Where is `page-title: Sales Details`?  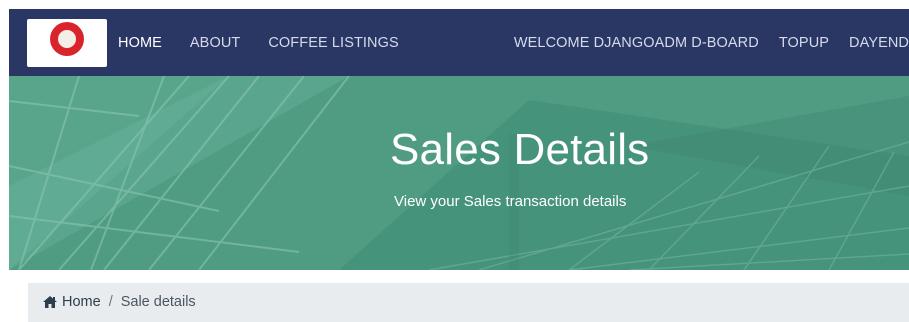
page-title: Sales Details is located at coordinates (520, 149).